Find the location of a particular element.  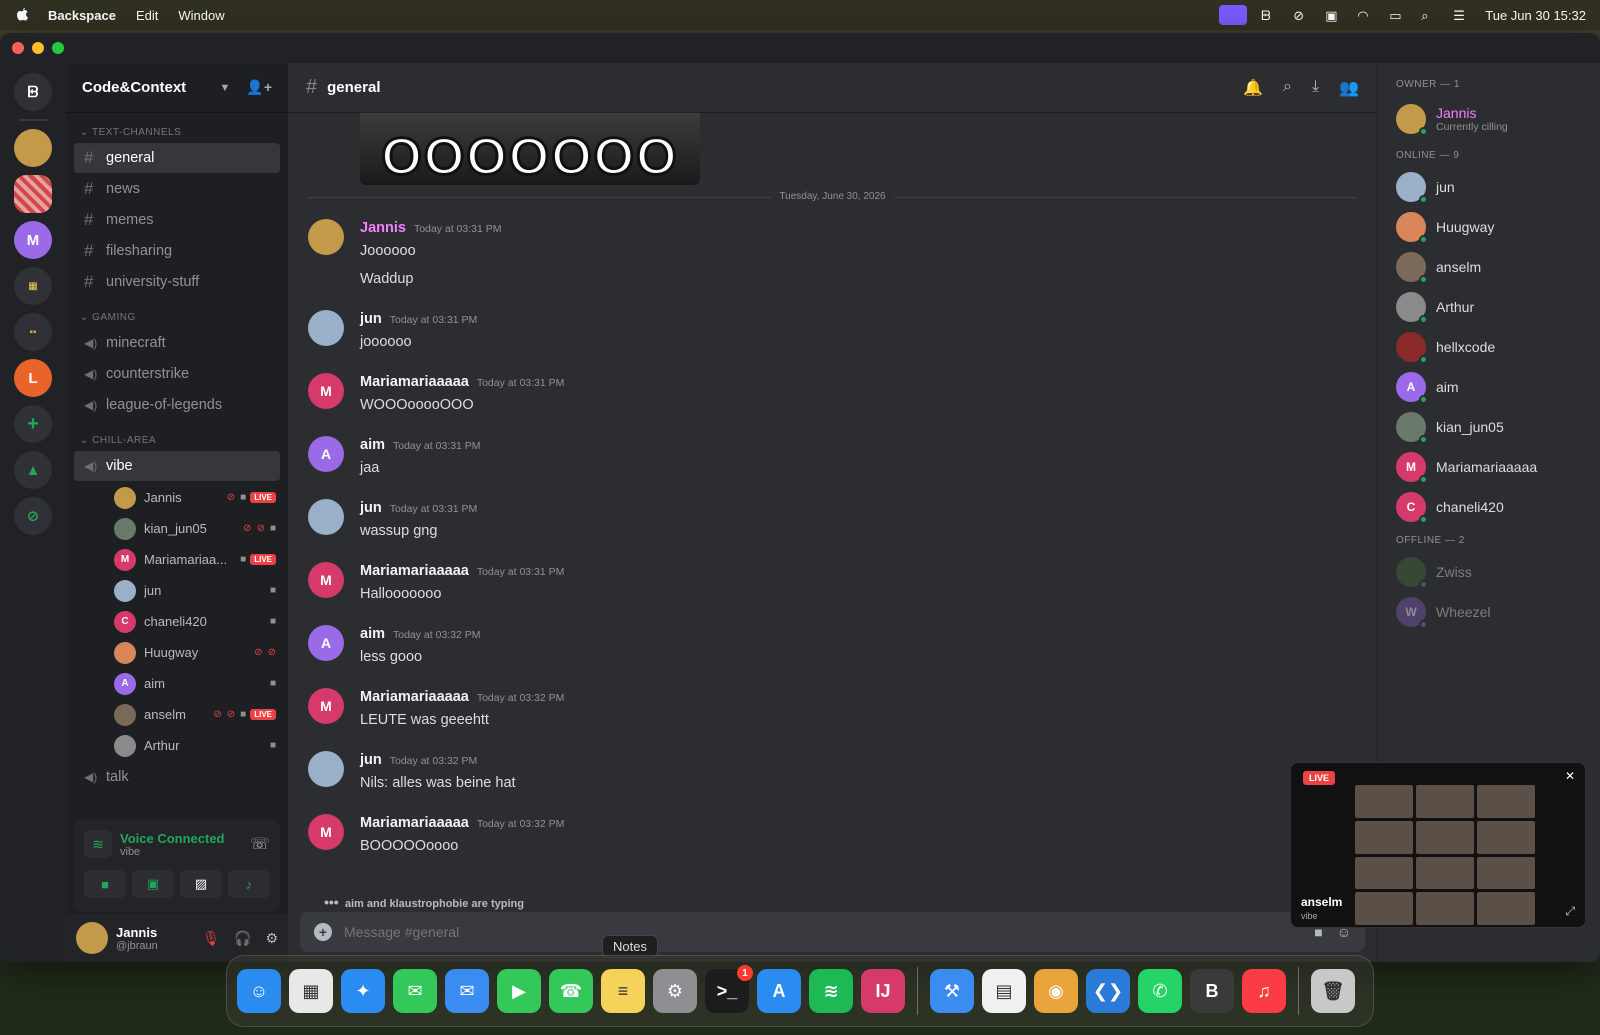

signal-icon: ≋ is located at coordinates (98, 844).